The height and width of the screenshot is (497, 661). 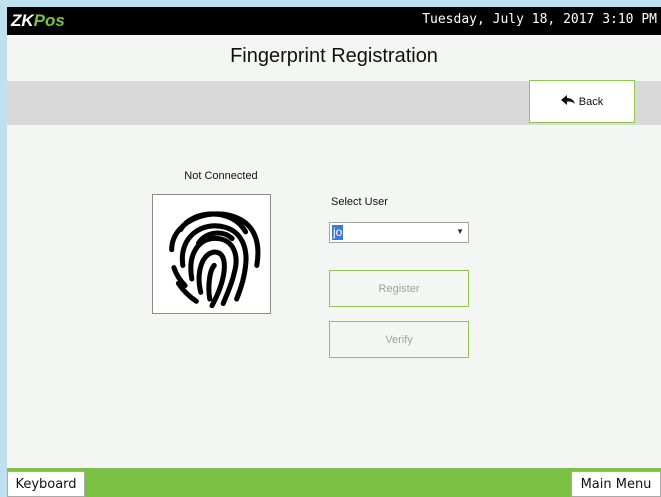 I want to click on zkpos-logo: ZKPos, so click(x=38, y=21).